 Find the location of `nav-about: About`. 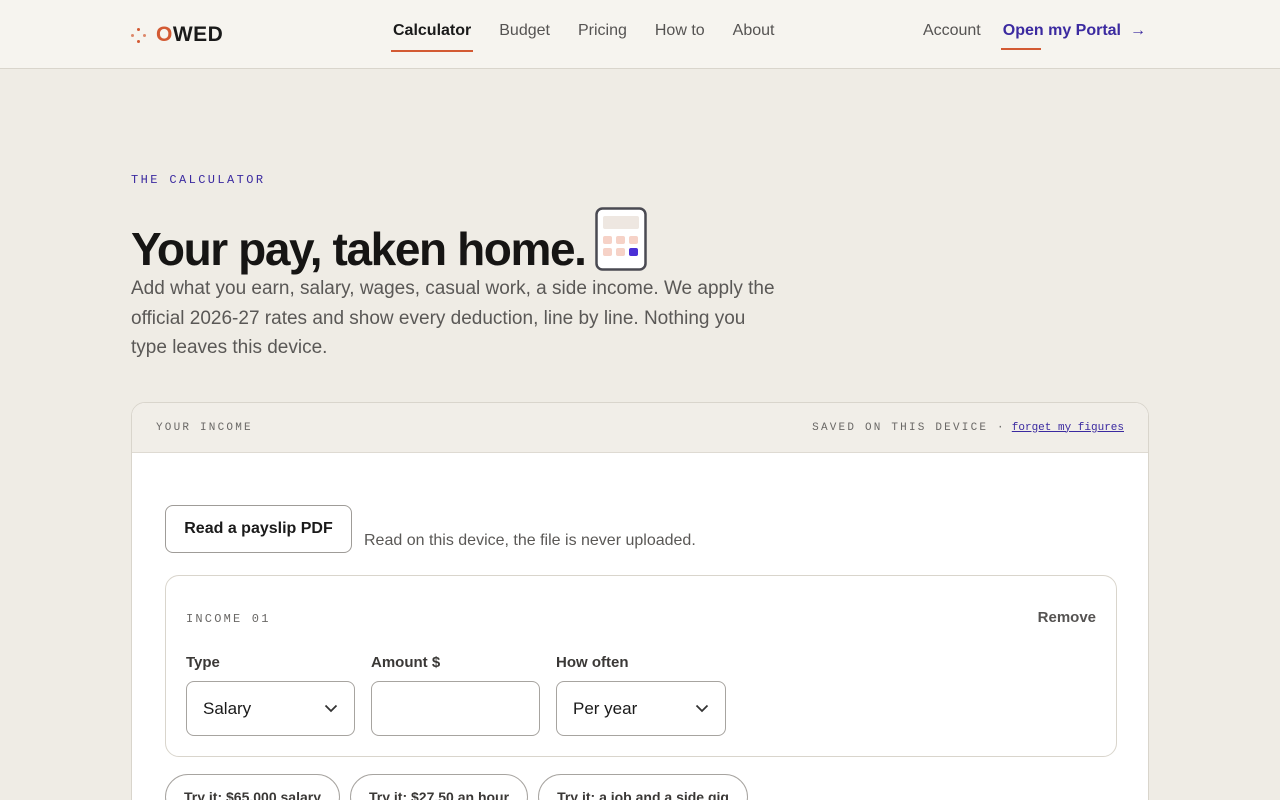

nav-about: About is located at coordinates (754, 36).